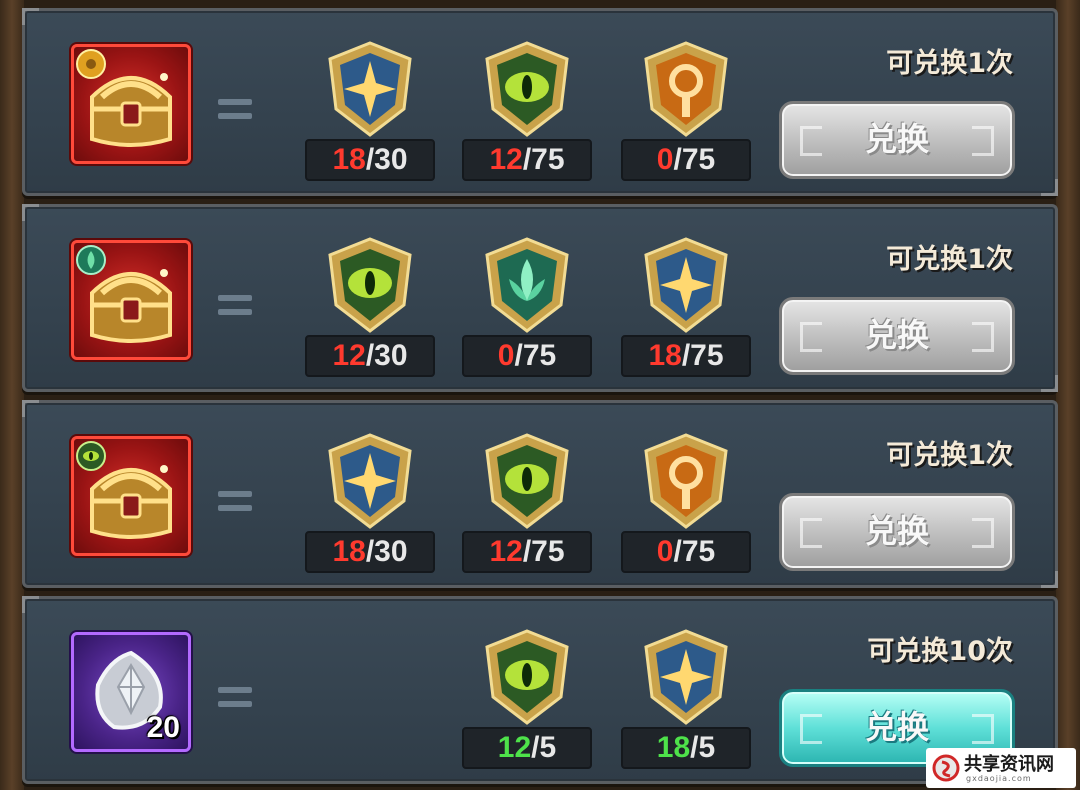  I want to click on material-slot: 18/5, so click(686, 702).